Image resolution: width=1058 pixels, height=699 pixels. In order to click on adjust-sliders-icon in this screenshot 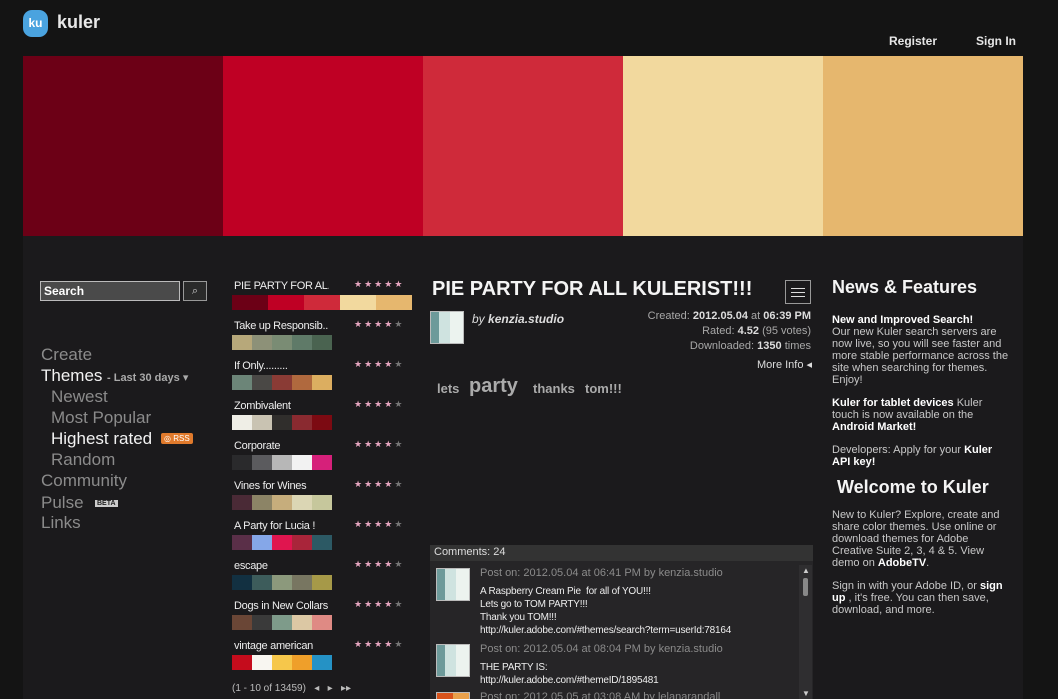, I will do `click(798, 292)`.